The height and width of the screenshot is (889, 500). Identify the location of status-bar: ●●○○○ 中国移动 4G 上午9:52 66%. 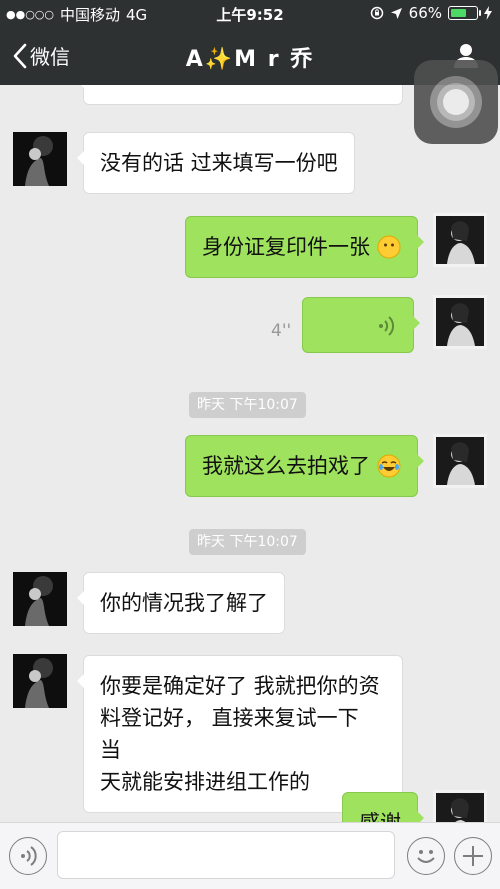
(250, 13).